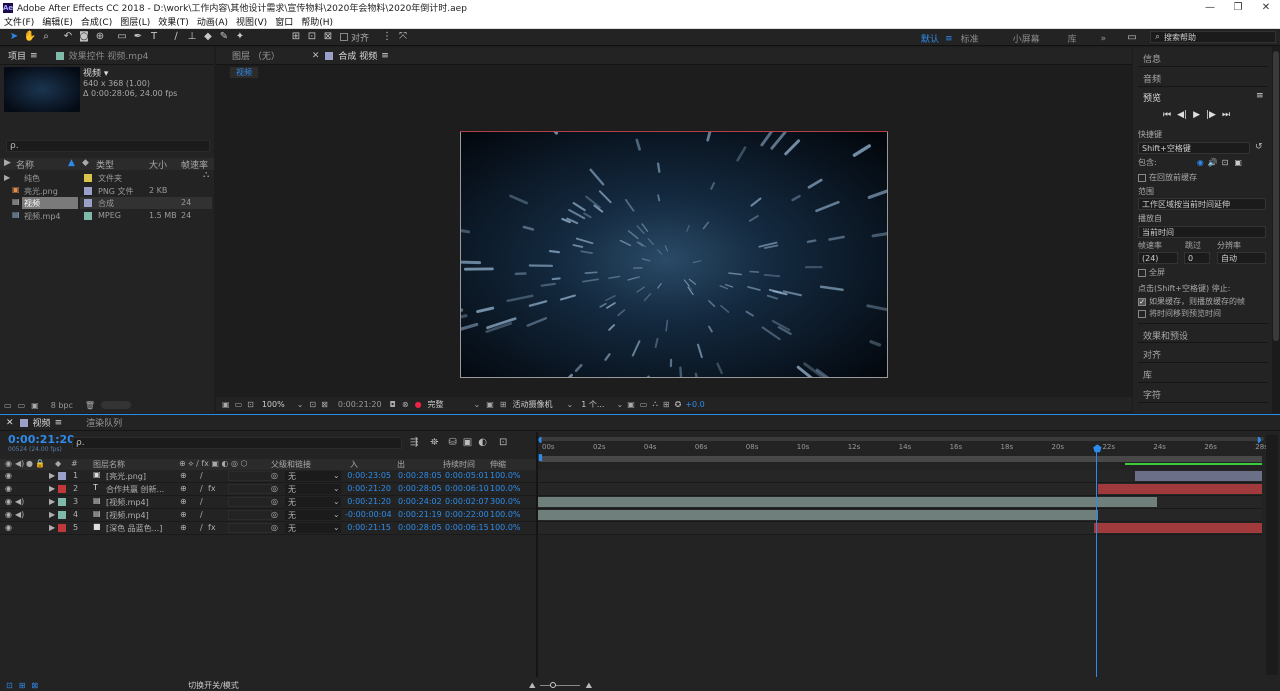 The height and width of the screenshot is (691, 1280). Describe the element at coordinates (158, 164) in the screenshot. I see `column-size: 大小` at that location.